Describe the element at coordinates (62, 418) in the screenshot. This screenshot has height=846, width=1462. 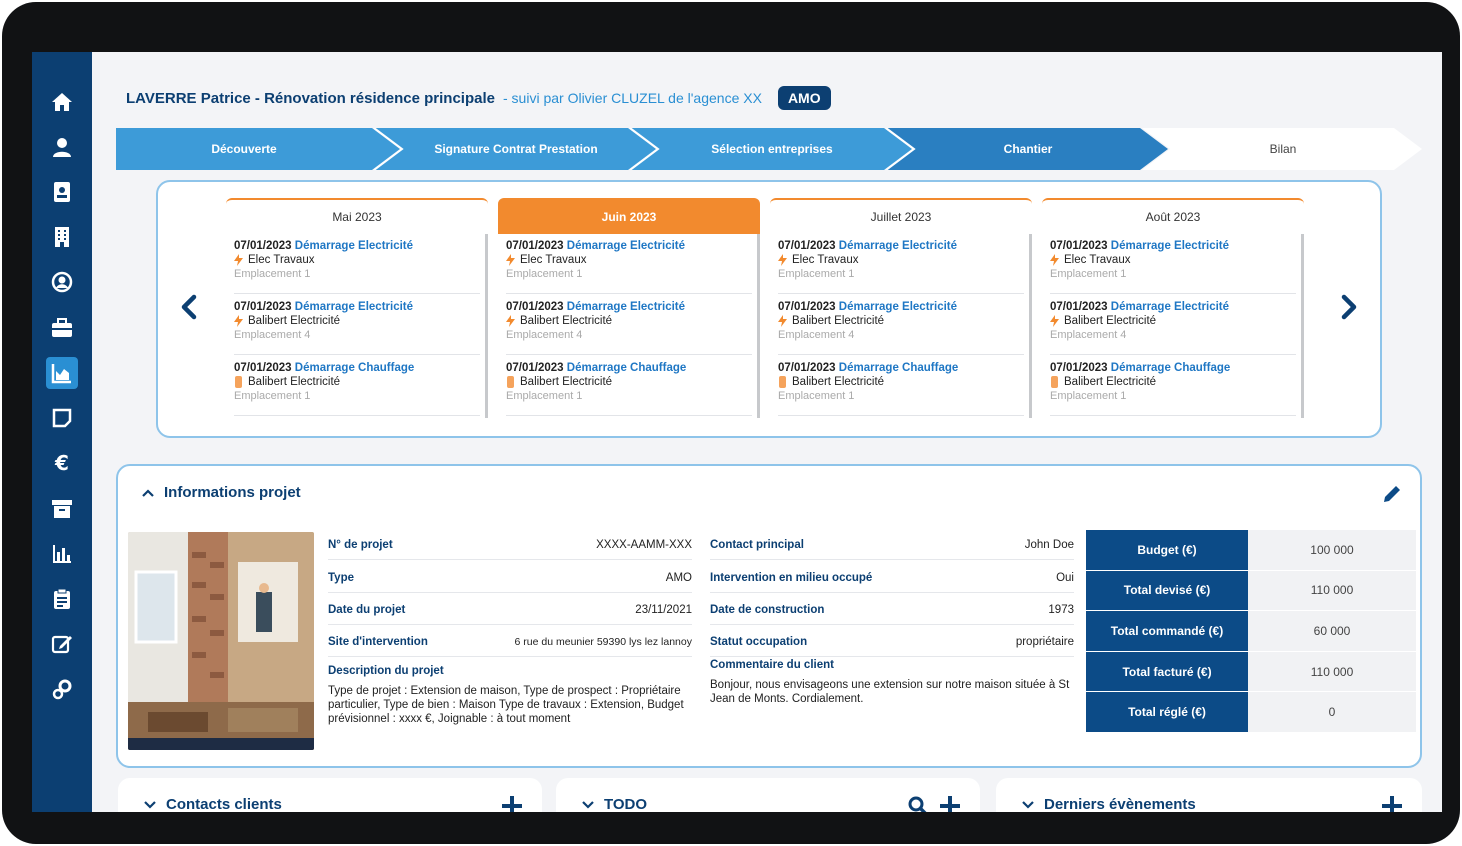
I see `note-icon` at that location.